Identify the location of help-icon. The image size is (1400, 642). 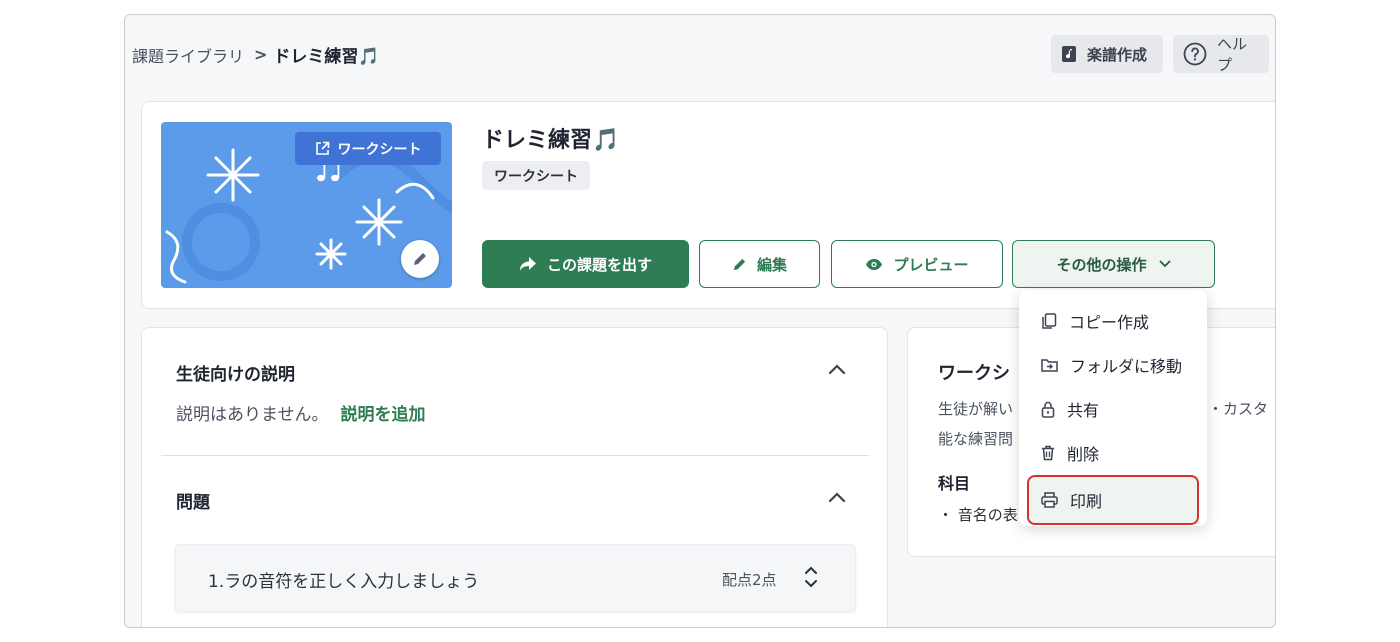
(1195, 54).